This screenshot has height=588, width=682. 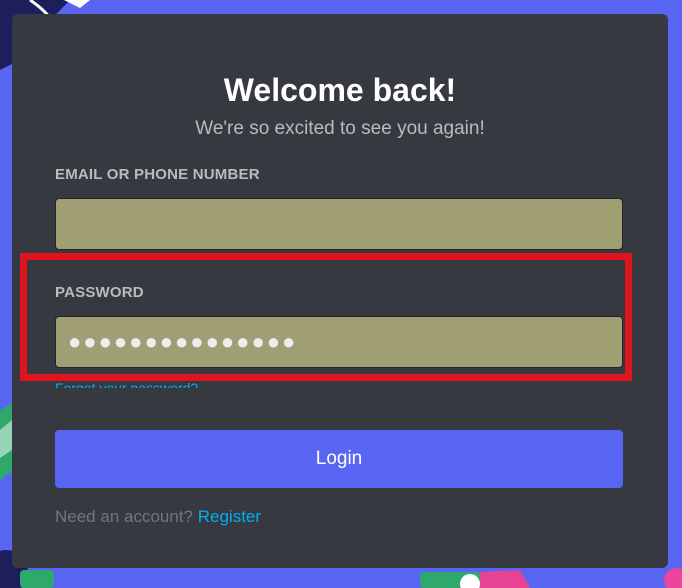 I want to click on page-title: Welcome back!, so click(x=340, y=90).